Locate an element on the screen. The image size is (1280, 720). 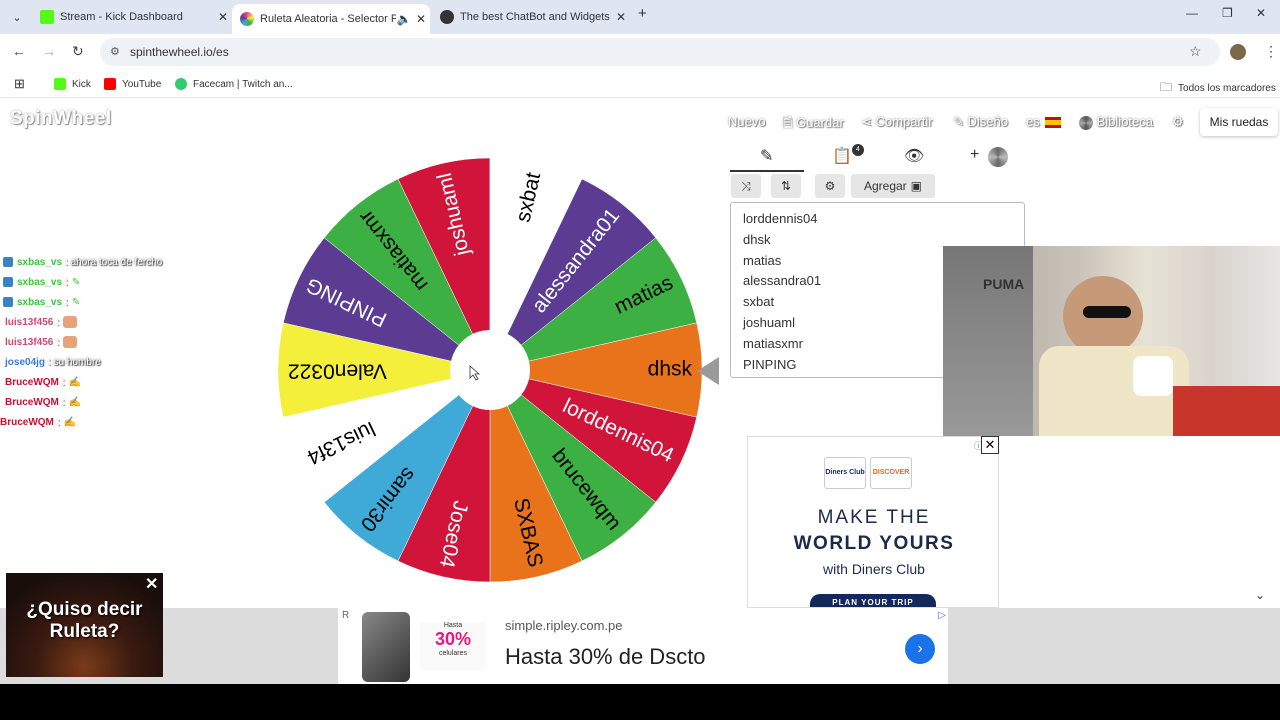
webcam-controller is located at coordinates (1153, 376).